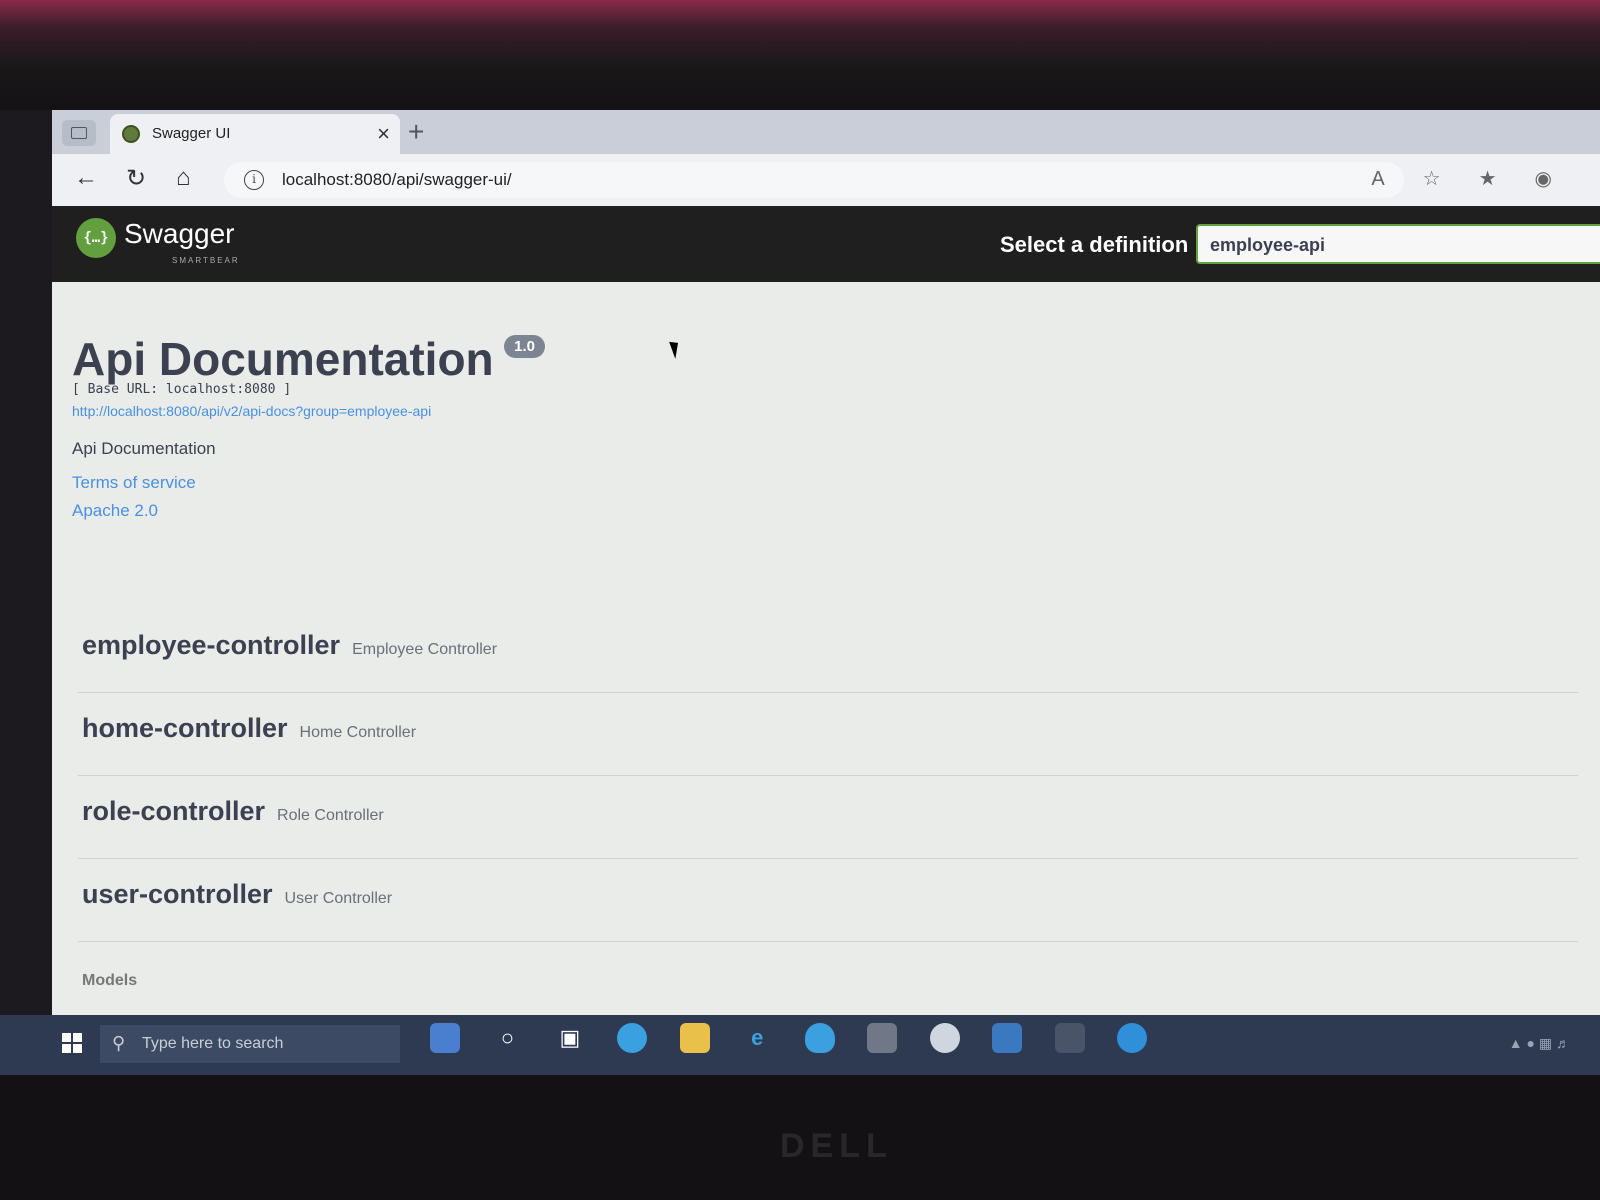  Describe the element at coordinates (173, 811) in the screenshot. I see `controller-name: role-controller` at that location.